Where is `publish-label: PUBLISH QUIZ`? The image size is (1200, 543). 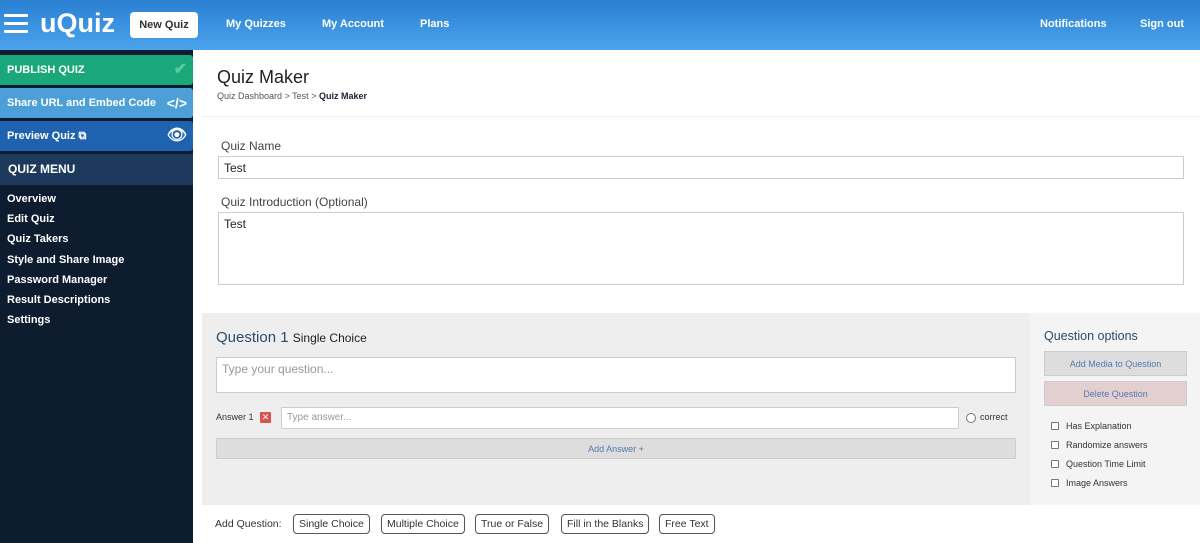
publish-label: PUBLISH QUIZ is located at coordinates (46, 70).